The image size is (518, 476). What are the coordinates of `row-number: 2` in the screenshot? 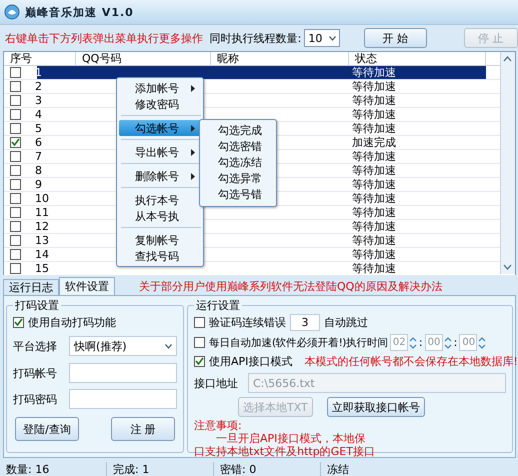 It's located at (38, 87).